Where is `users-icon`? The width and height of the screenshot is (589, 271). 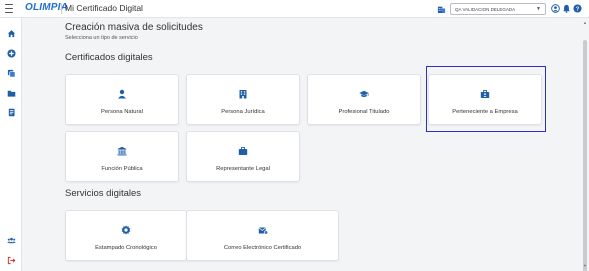 users-icon is located at coordinates (11, 240).